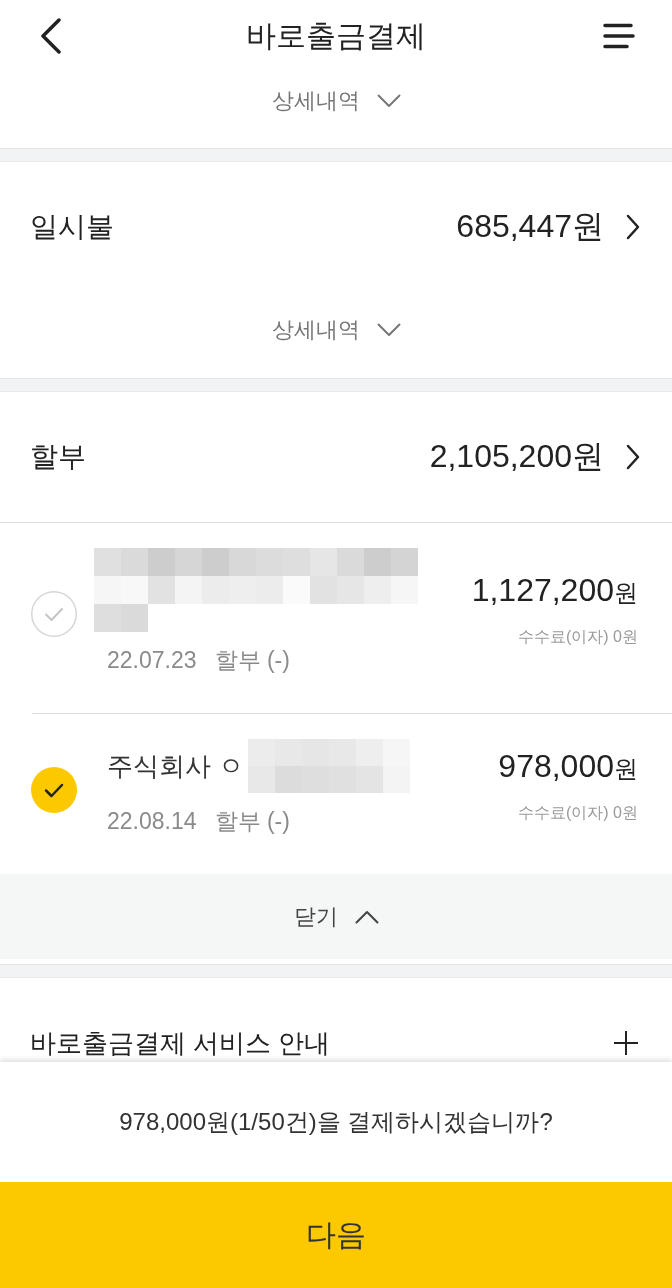 This screenshot has height=1288, width=672. Describe the element at coordinates (336, 916) in the screenshot. I see `collapse-button: 닫기` at that location.